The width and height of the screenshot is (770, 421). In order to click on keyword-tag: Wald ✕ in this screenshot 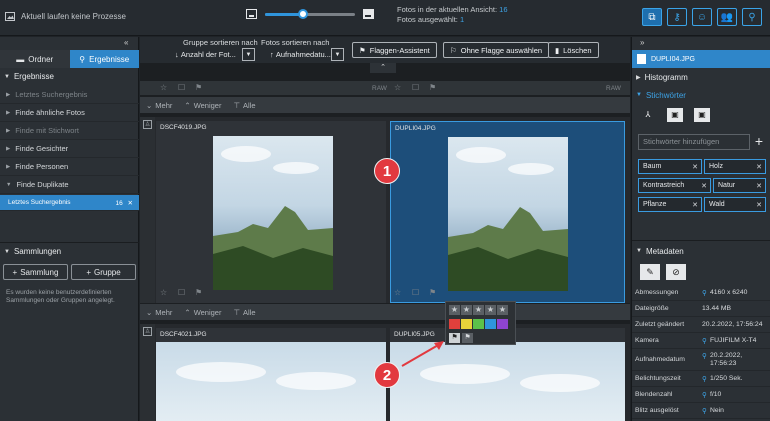, I will do `click(735, 204)`.